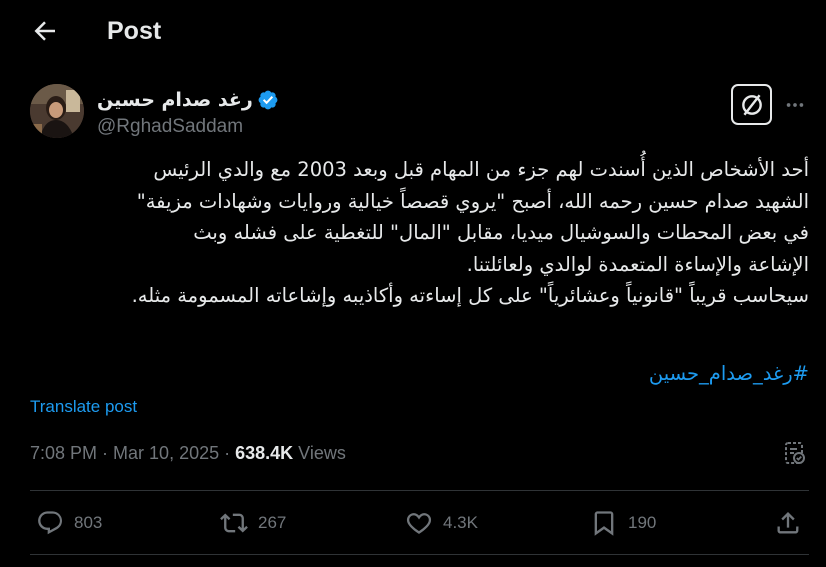 The image size is (826, 567). Describe the element at coordinates (83, 407) in the screenshot. I see `translate-post-link: Translate post` at that location.